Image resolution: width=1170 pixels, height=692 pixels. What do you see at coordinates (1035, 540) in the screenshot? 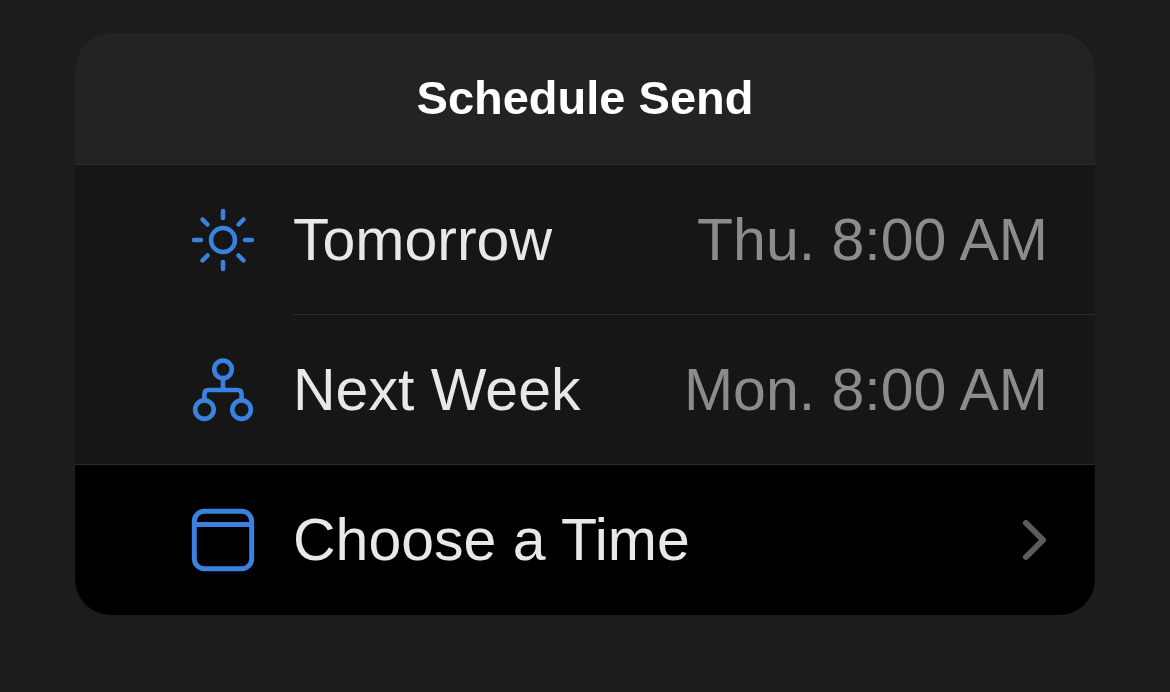
I see `chevron-icon` at bounding box center [1035, 540].